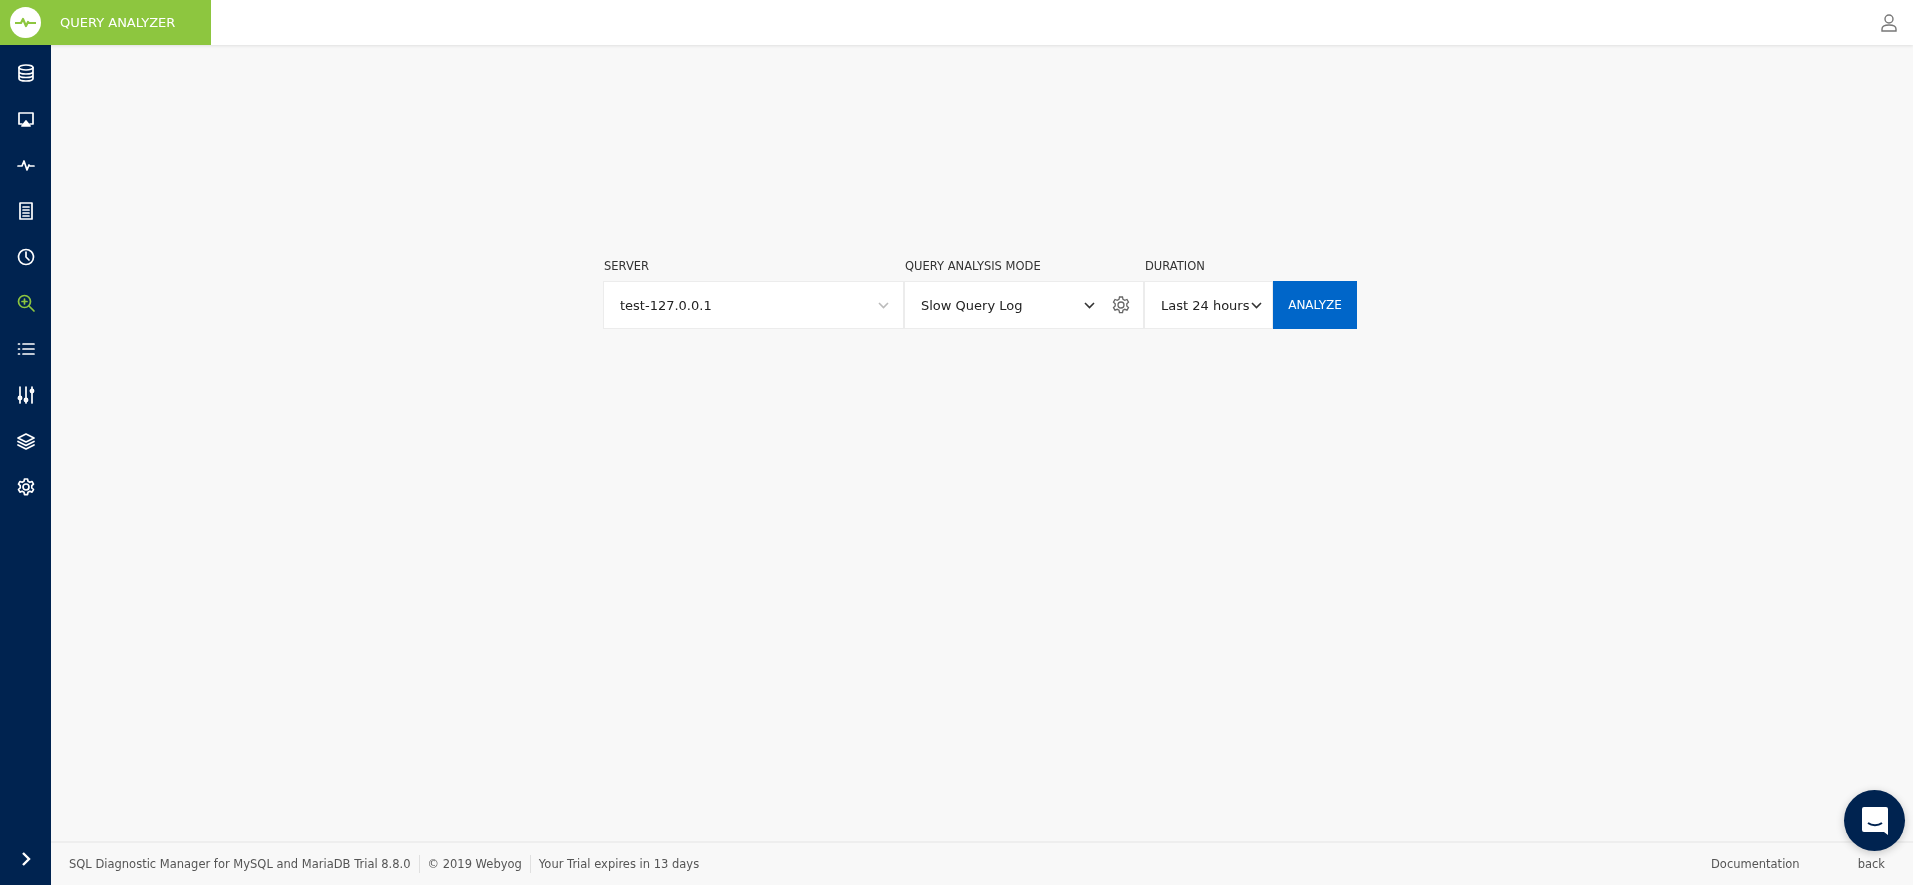 The height and width of the screenshot is (885, 1913). What do you see at coordinates (753, 305) in the screenshot?
I see `server-dropdown: test-127.0.0.1` at bounding box center [753, 305].